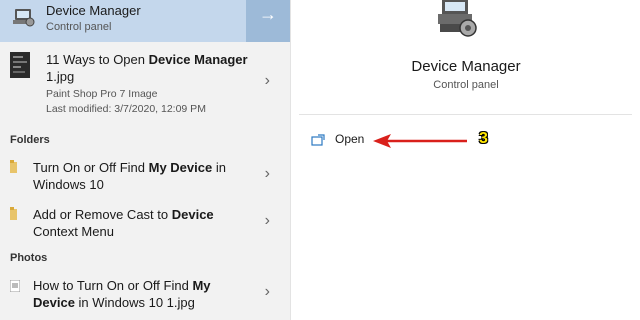  Describe the element at coordinates (483, 138) in the screenshot. I see `annotation-badge: 3` at that location.